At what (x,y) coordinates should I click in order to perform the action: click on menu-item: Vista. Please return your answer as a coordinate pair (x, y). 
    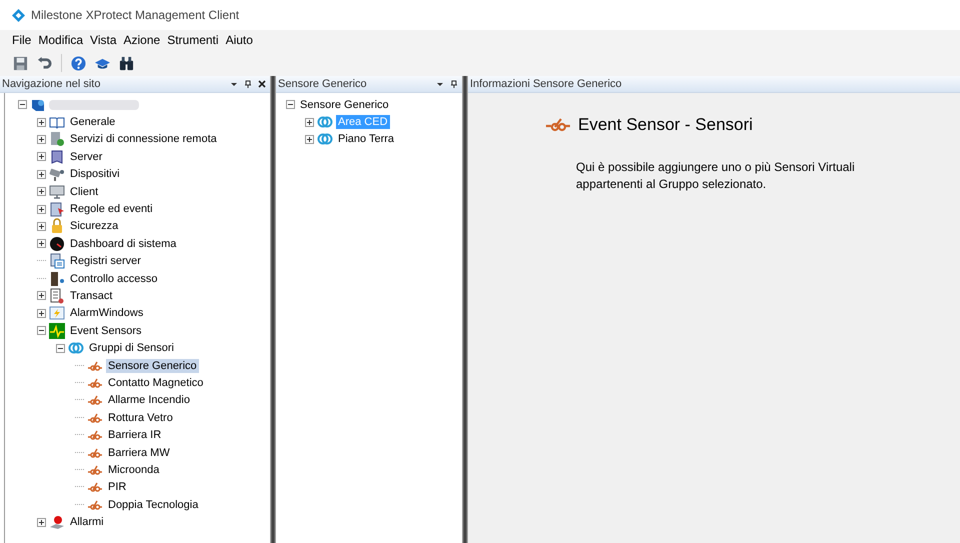
    Looking at the image, I should click on (103, 40).